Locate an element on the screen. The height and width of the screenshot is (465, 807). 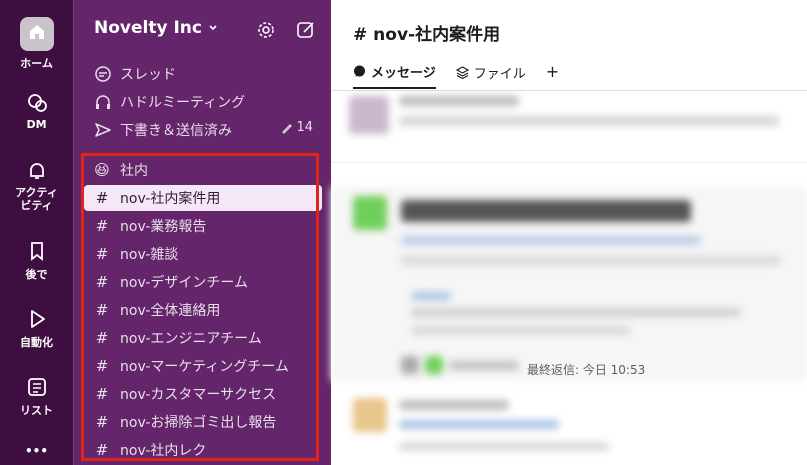
headphones-icon is located at coordinates (103, 102).